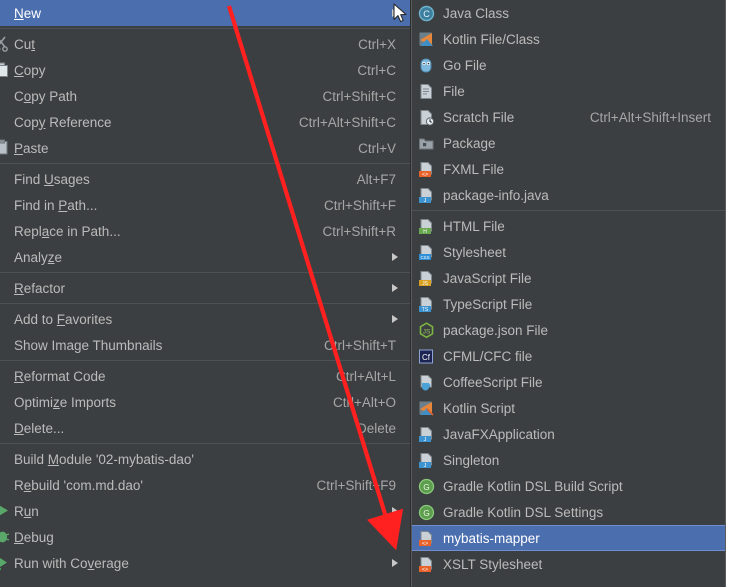 This screenshot has height=587, width=734. Describe the element at coordinates (78, 485) in the screenshot. I see `menu-item-label: Rebuild 'com.md.dao'` at that location.